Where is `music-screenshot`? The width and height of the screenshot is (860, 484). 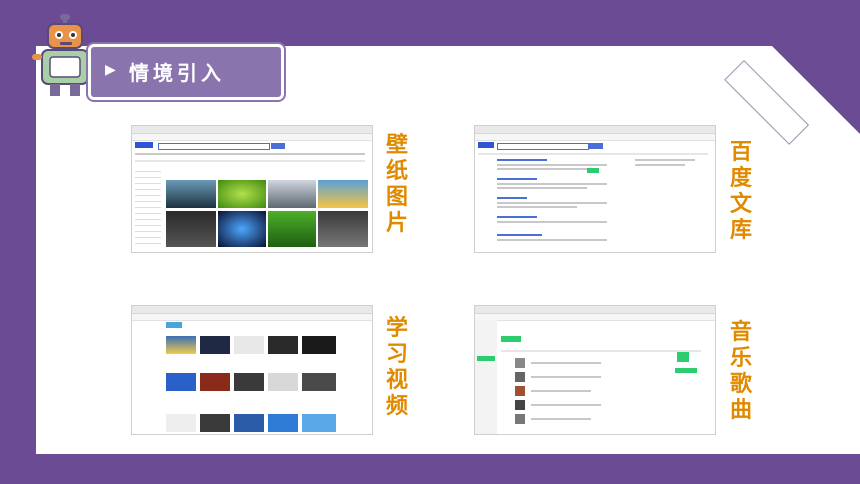
music-screenshot is located at coordinates (595, 370).